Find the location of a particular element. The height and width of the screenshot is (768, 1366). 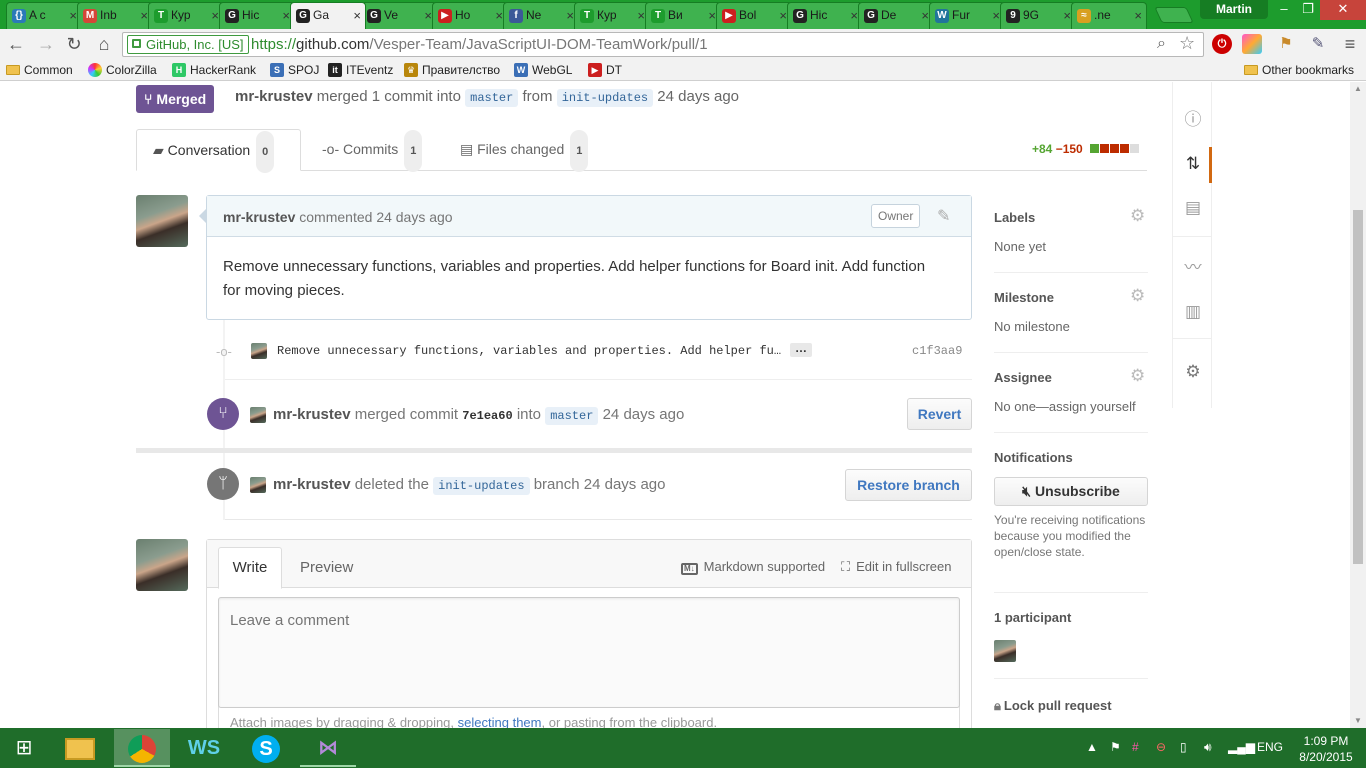

tab-conversation: ▰ Conversation 0 is located at coordinates (218, 151).